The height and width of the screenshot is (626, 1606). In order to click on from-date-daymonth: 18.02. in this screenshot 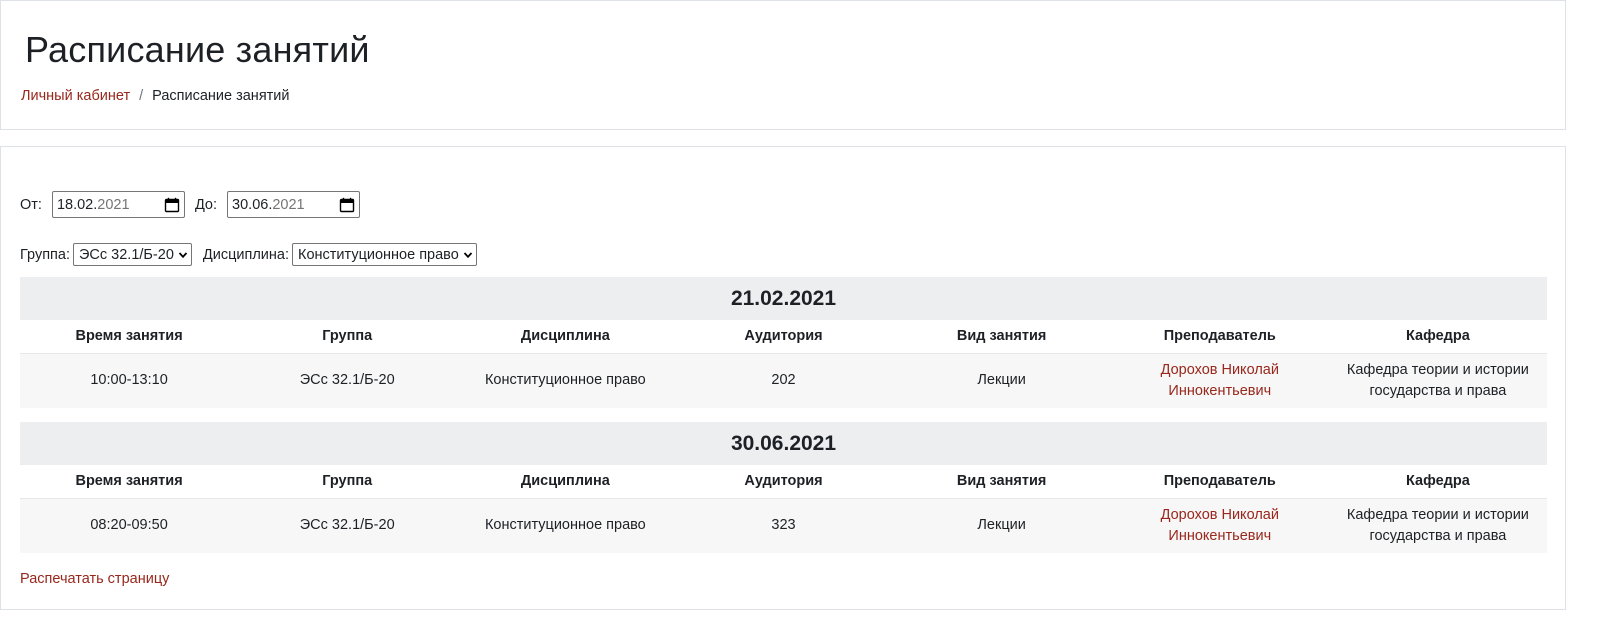, I will do `click(77, 204)`.